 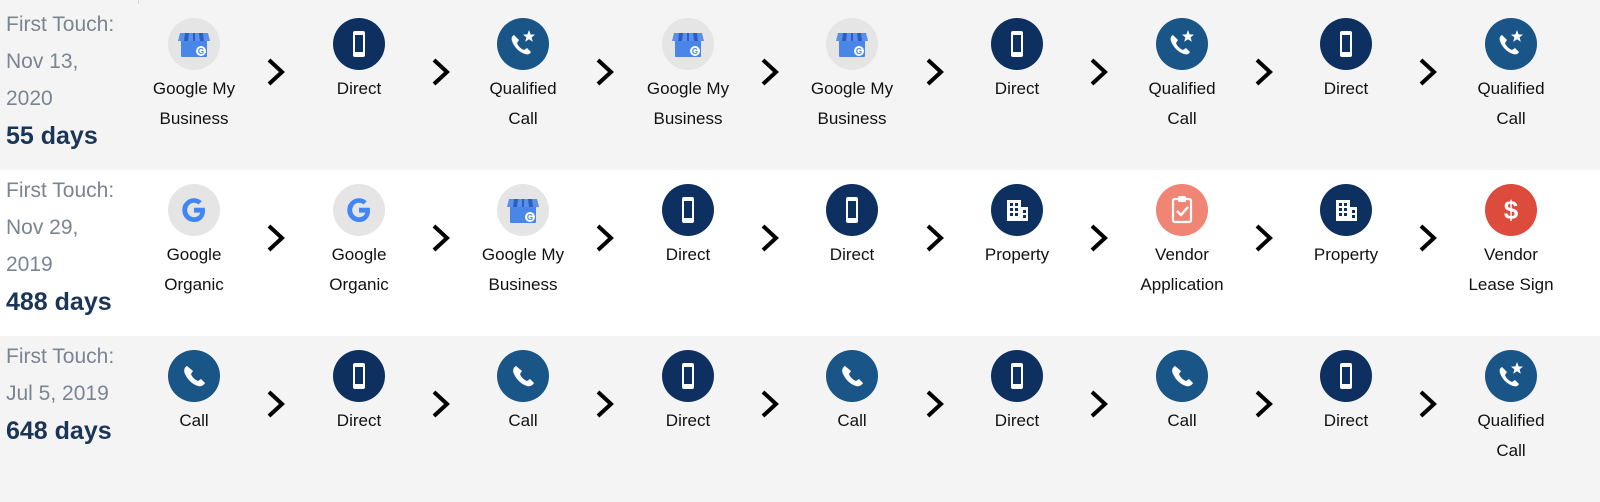 What do you see at coordinates (70, 245) in the screenshot?
I see `journey-summary: First Touch: Nov 29, 2019 488 days` at bounding box center [70, 245].